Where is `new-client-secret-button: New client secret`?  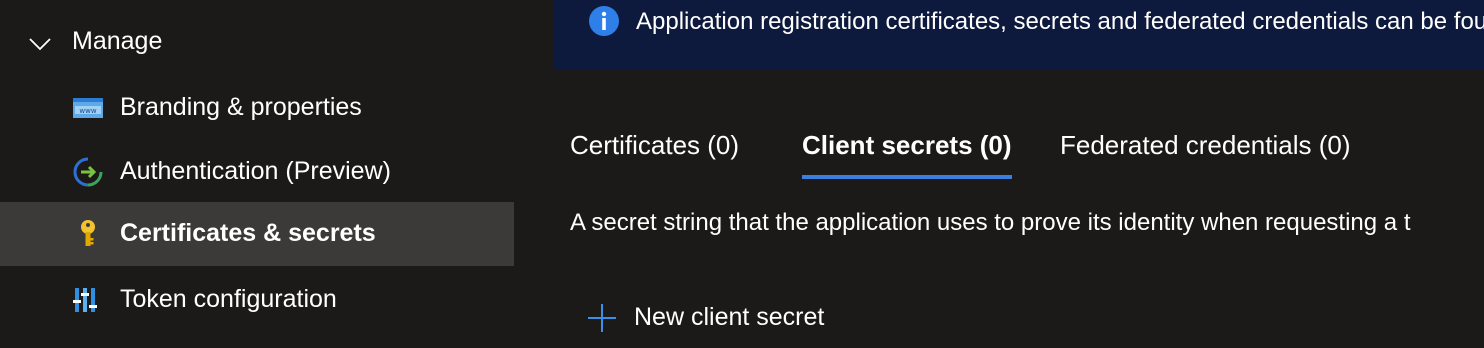 new-client-secret-button: New client secret is located at coordinates (714, 318).